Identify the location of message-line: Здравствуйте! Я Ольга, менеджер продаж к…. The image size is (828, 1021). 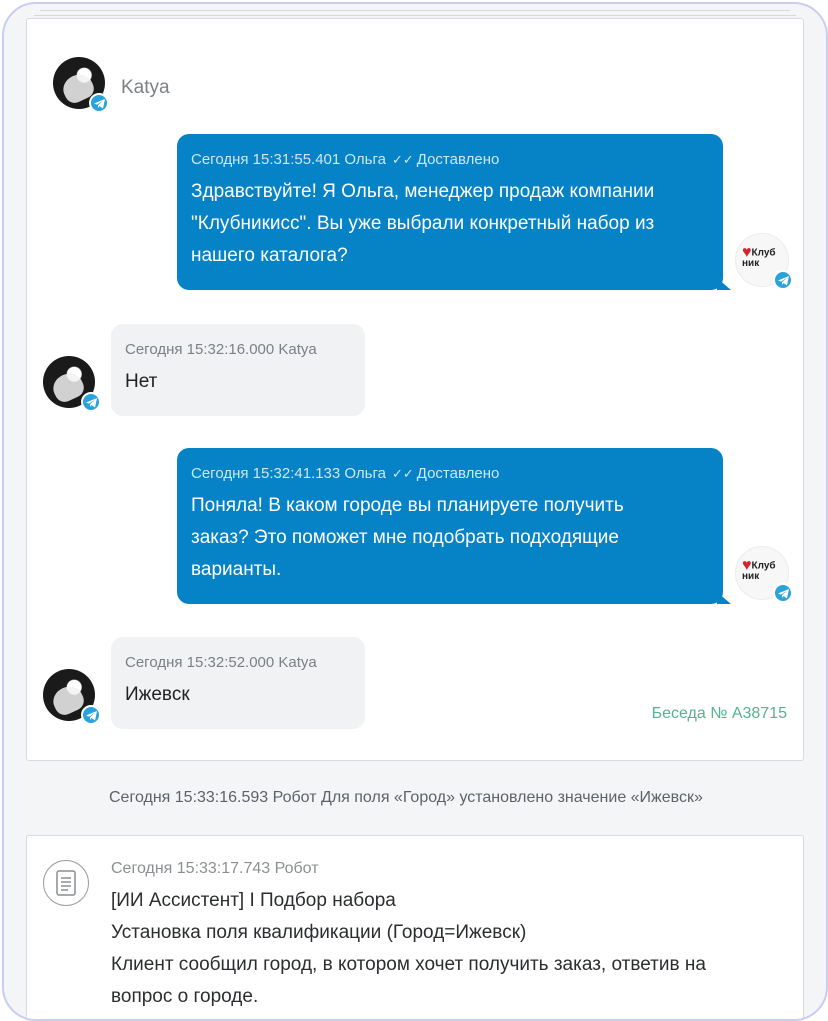
(423, 191).